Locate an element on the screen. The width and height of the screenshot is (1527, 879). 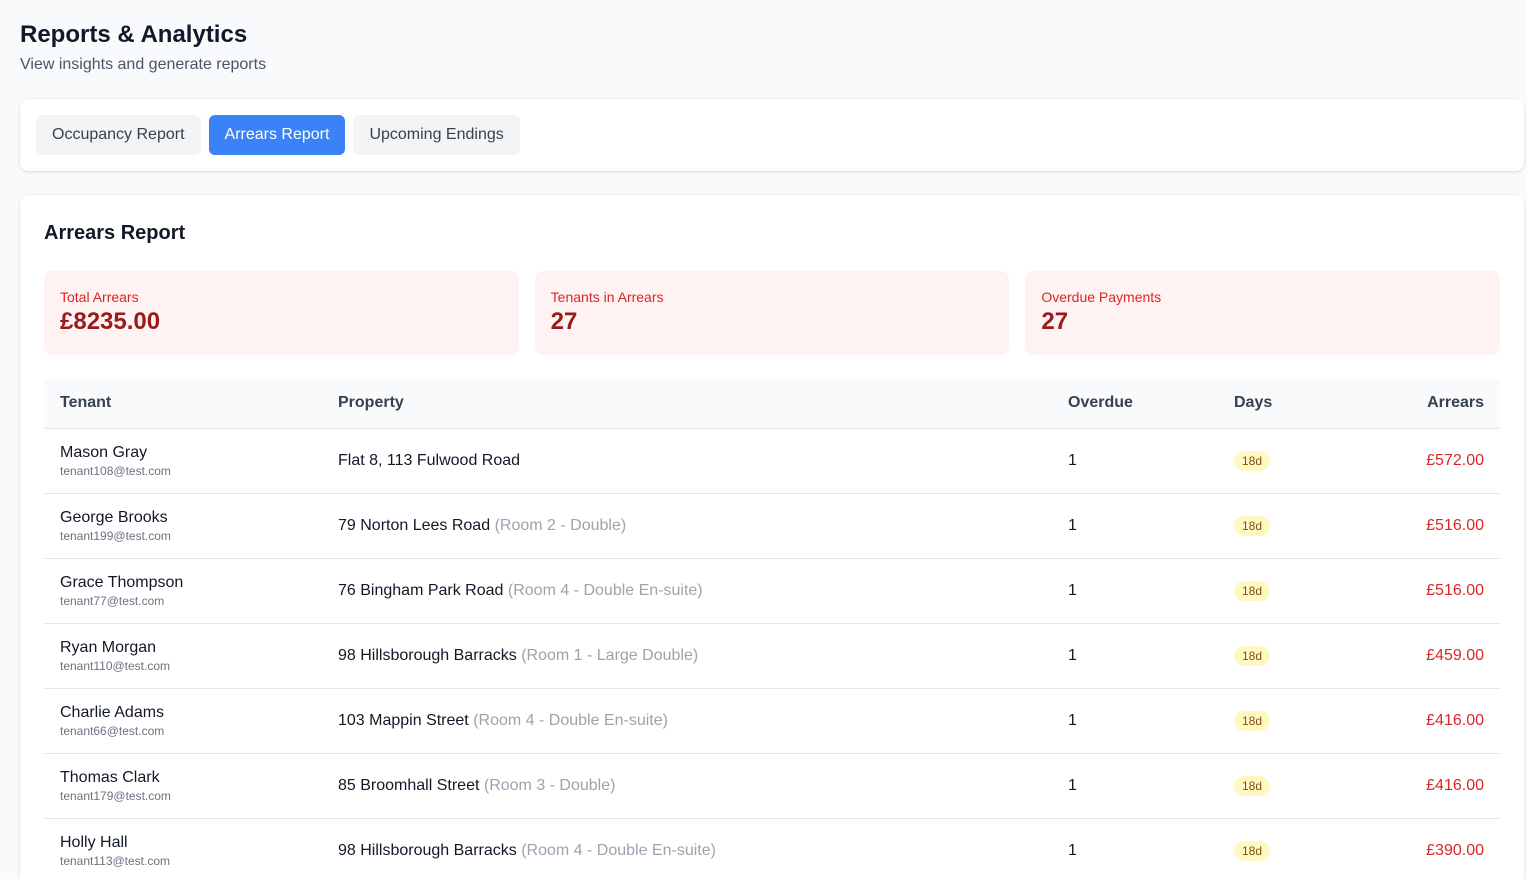
stat-overdue-payments: Overdue Payments 27 is located at coordinates (1263, 313).